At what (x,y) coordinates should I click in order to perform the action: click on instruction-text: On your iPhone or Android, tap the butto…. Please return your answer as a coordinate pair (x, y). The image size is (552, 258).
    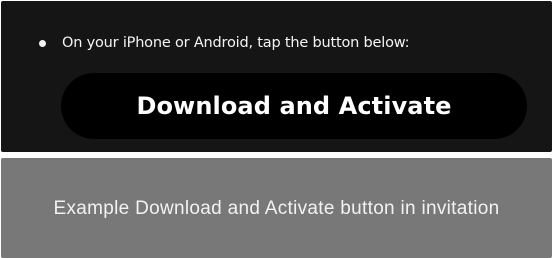
    Looking at the image, I should click on (236, 43).